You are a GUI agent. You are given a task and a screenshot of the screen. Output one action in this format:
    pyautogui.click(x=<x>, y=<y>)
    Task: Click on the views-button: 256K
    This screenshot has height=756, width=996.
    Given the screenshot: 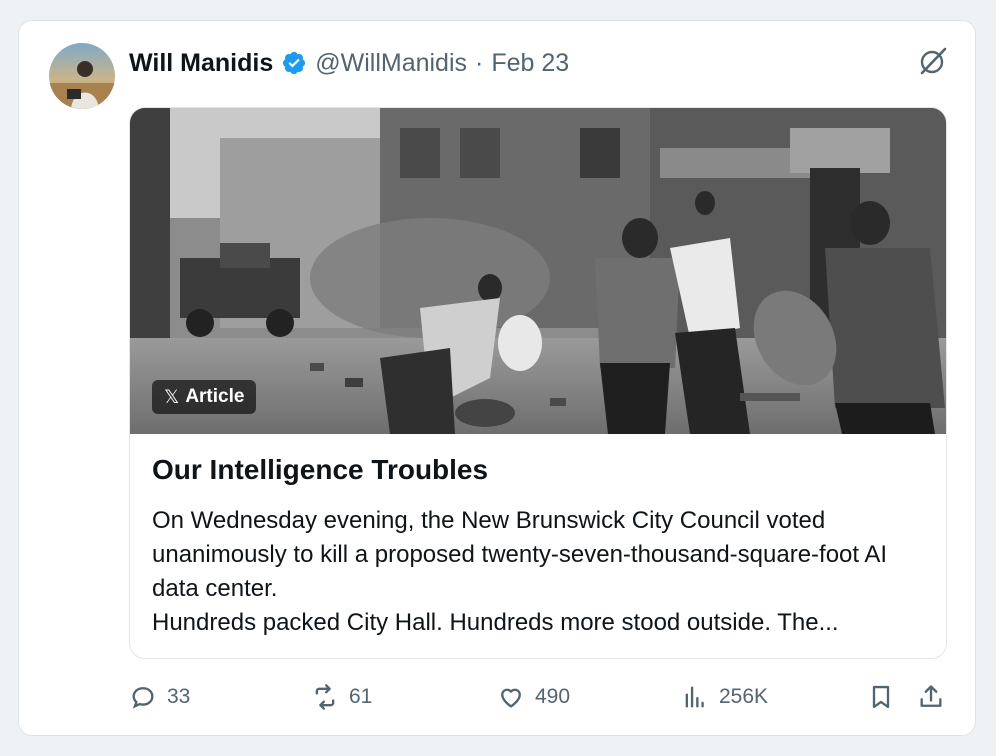 What is the action you would take?
    pyautogui.click(x=724, y=697)
    